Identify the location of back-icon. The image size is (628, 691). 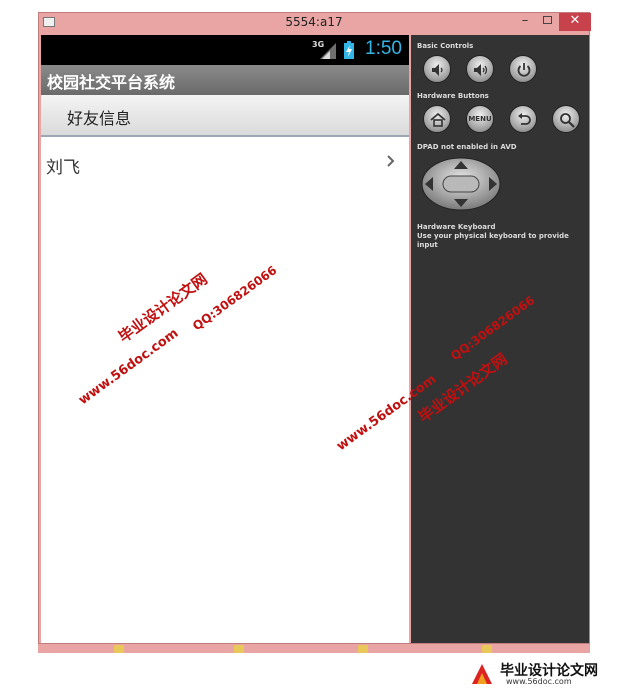
(524, 119).